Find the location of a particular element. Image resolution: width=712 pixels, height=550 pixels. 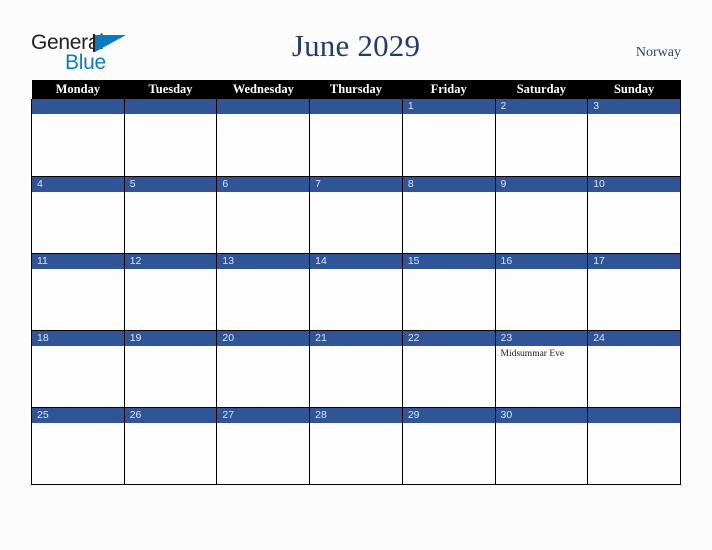

day-cell-17: 17 is located at coordinates (634, 292).